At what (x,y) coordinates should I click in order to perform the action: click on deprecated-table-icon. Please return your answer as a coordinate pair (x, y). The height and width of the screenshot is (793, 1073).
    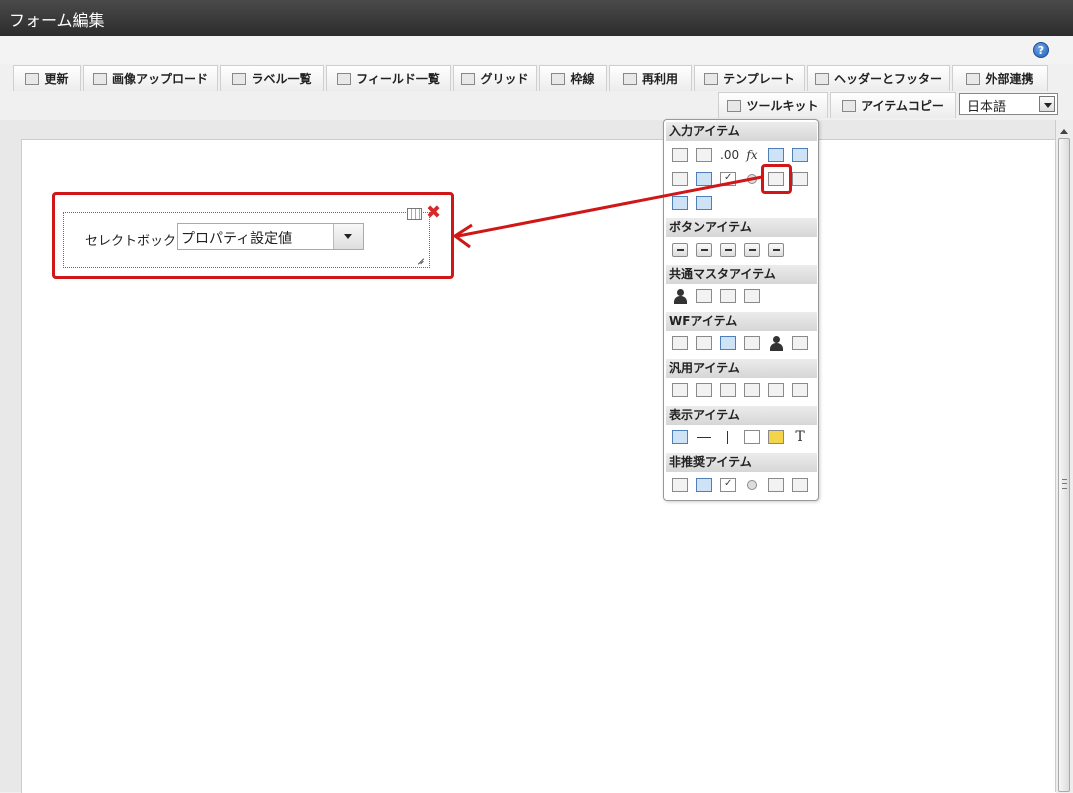
    Looking at the image, I should click on (704, 485).